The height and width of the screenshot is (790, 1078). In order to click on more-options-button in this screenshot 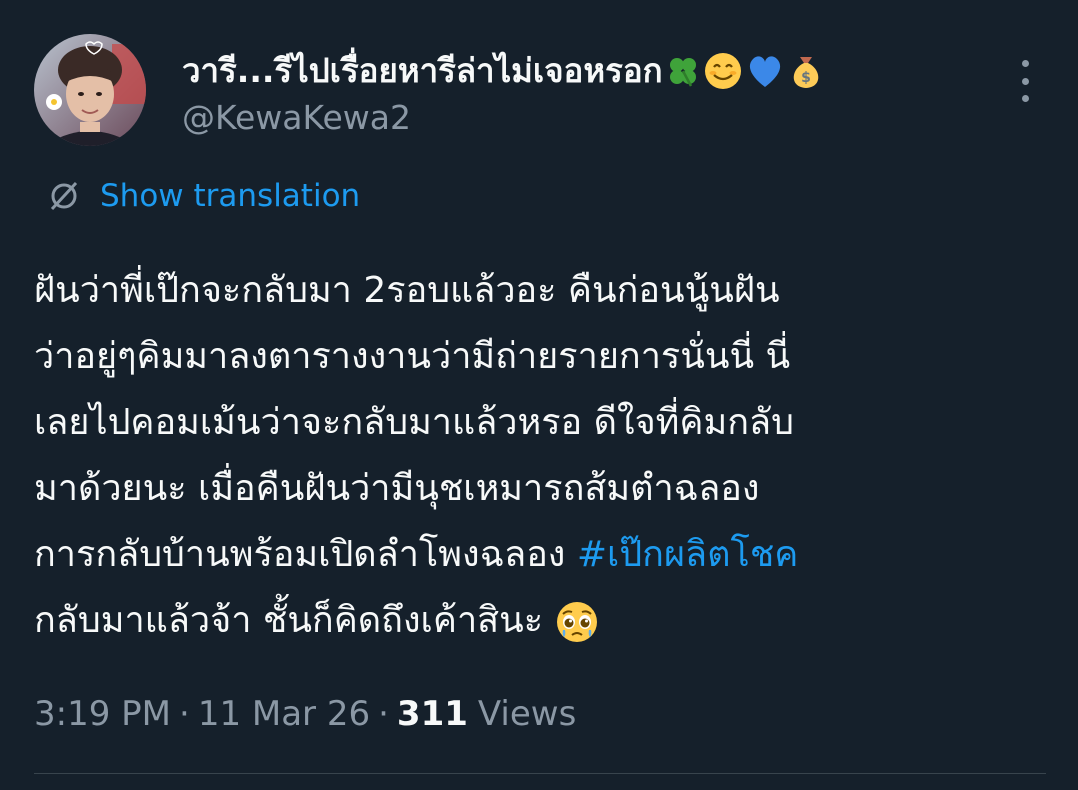, I will do `click(1025, 81)`.